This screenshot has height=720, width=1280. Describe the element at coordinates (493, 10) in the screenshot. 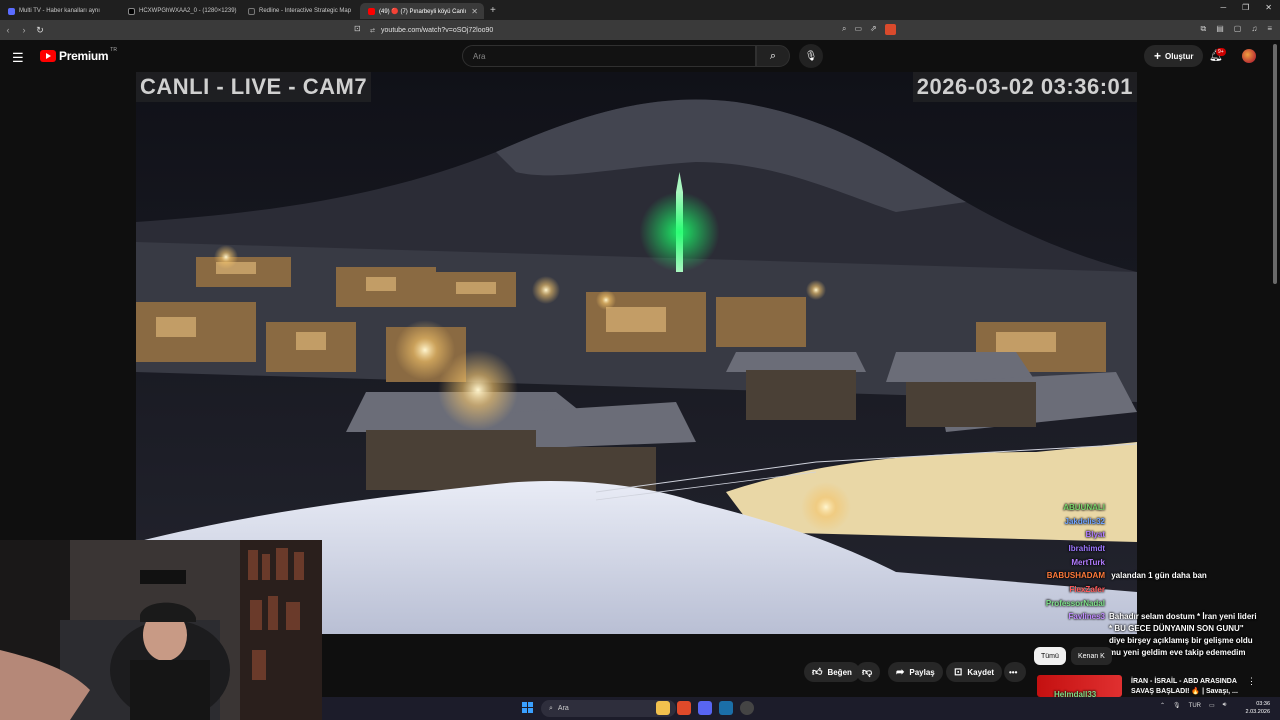

I see `new-tab-icon: +` at that location.